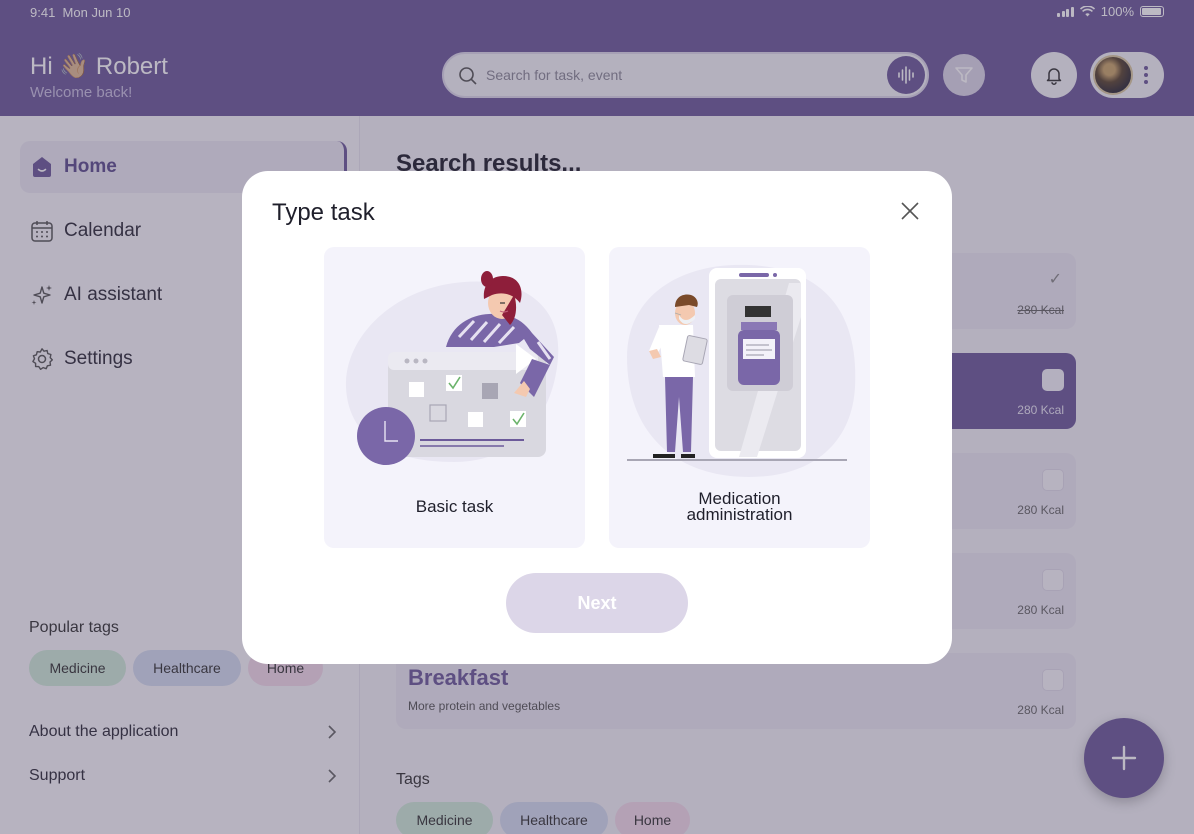 This screenshot has height=834, width=1194. What do you see at coordinates (739, 514) in the screenshot?
I see `option-label-line2: administration` at bounding box center [739, 514].